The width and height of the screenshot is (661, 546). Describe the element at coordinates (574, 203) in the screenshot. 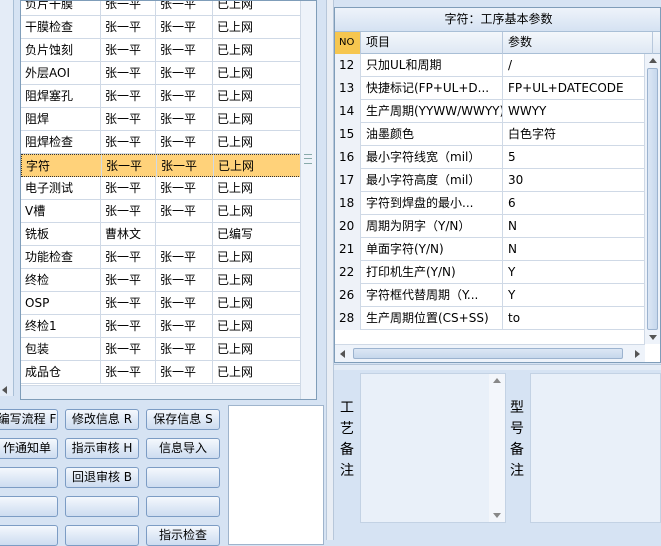

I see `param-value-cell: 6` at that location.